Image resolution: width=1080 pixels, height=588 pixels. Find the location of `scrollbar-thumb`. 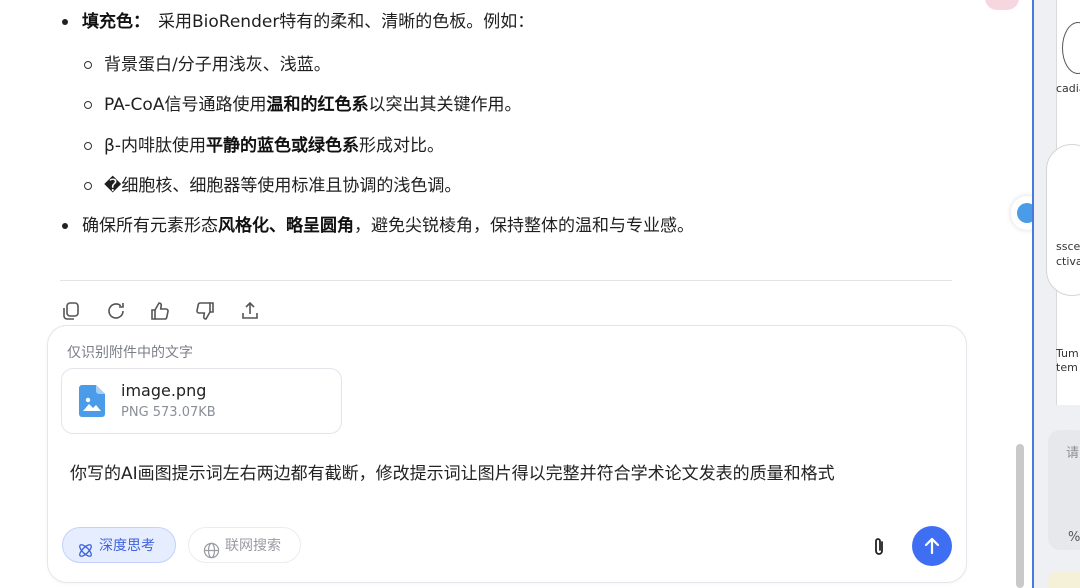

scrollbar-thumb is located at coordinates (1020, 516).